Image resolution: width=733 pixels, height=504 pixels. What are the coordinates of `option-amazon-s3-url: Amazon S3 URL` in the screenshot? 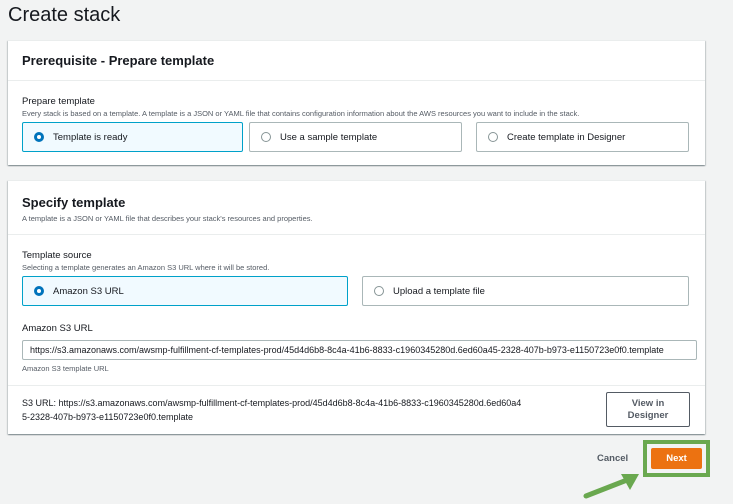 It's located at (185, 291).